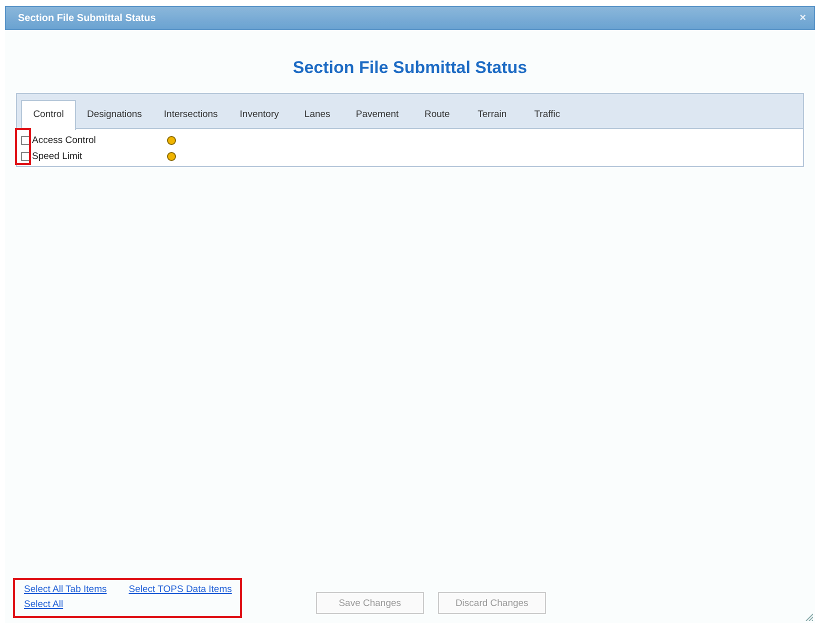 The image size is (820, 627). Describe the element at coordinates (48, 115) in the screenshot. I see `tab: Control` at that location.